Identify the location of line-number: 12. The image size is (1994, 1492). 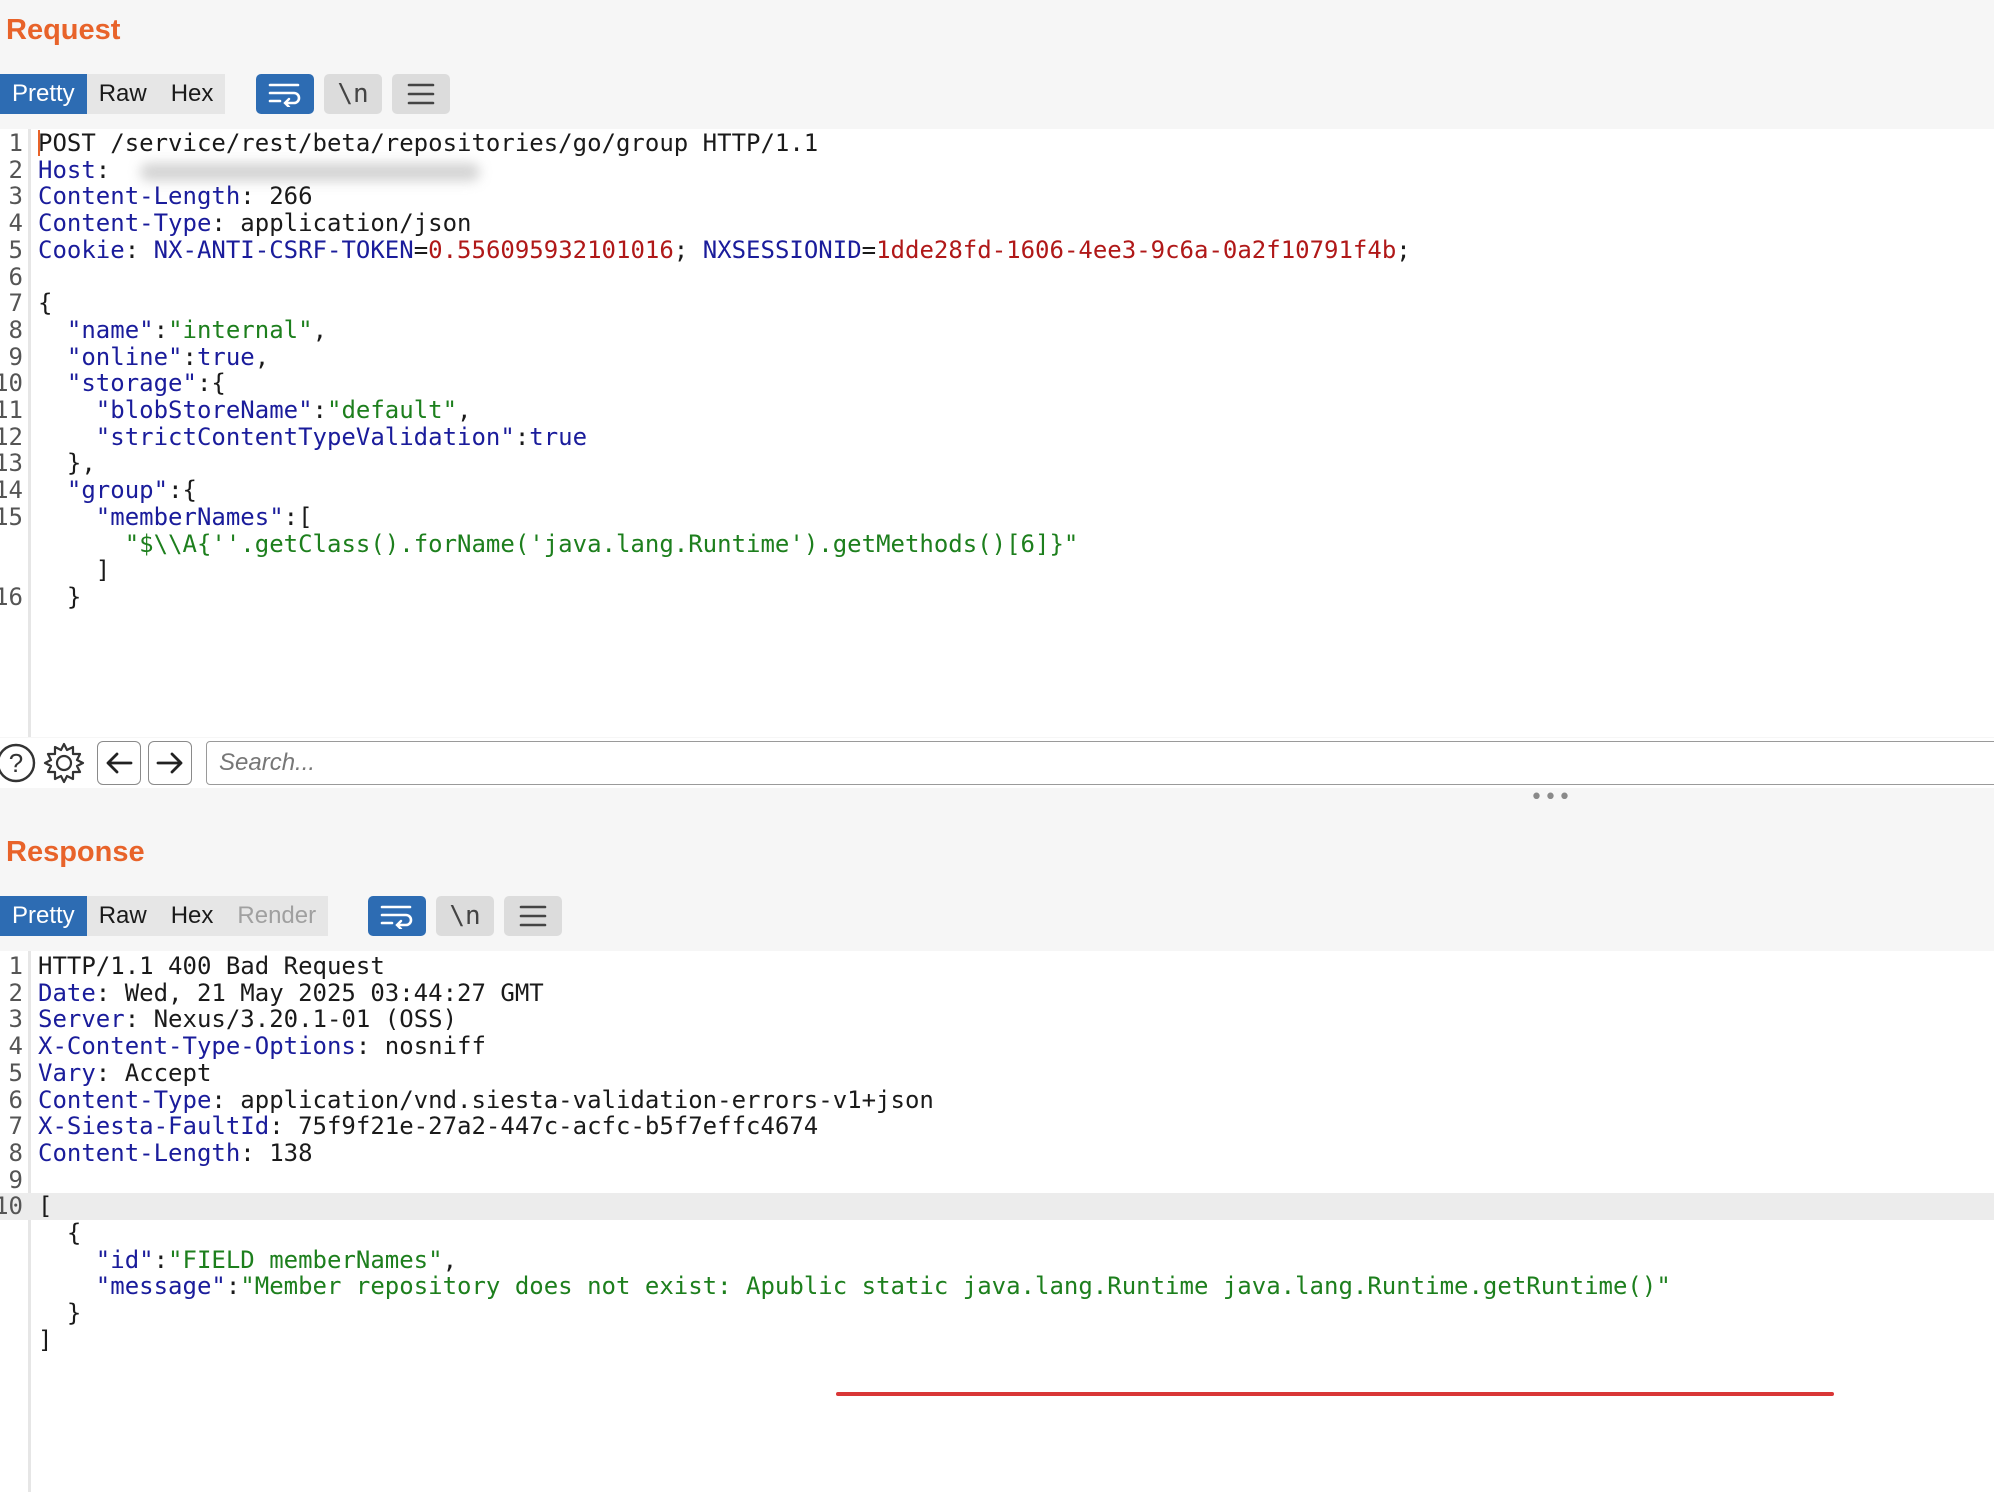
(11, 436).